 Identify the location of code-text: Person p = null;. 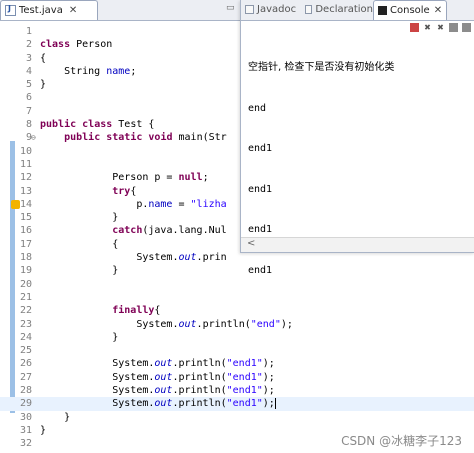
(124, 178).